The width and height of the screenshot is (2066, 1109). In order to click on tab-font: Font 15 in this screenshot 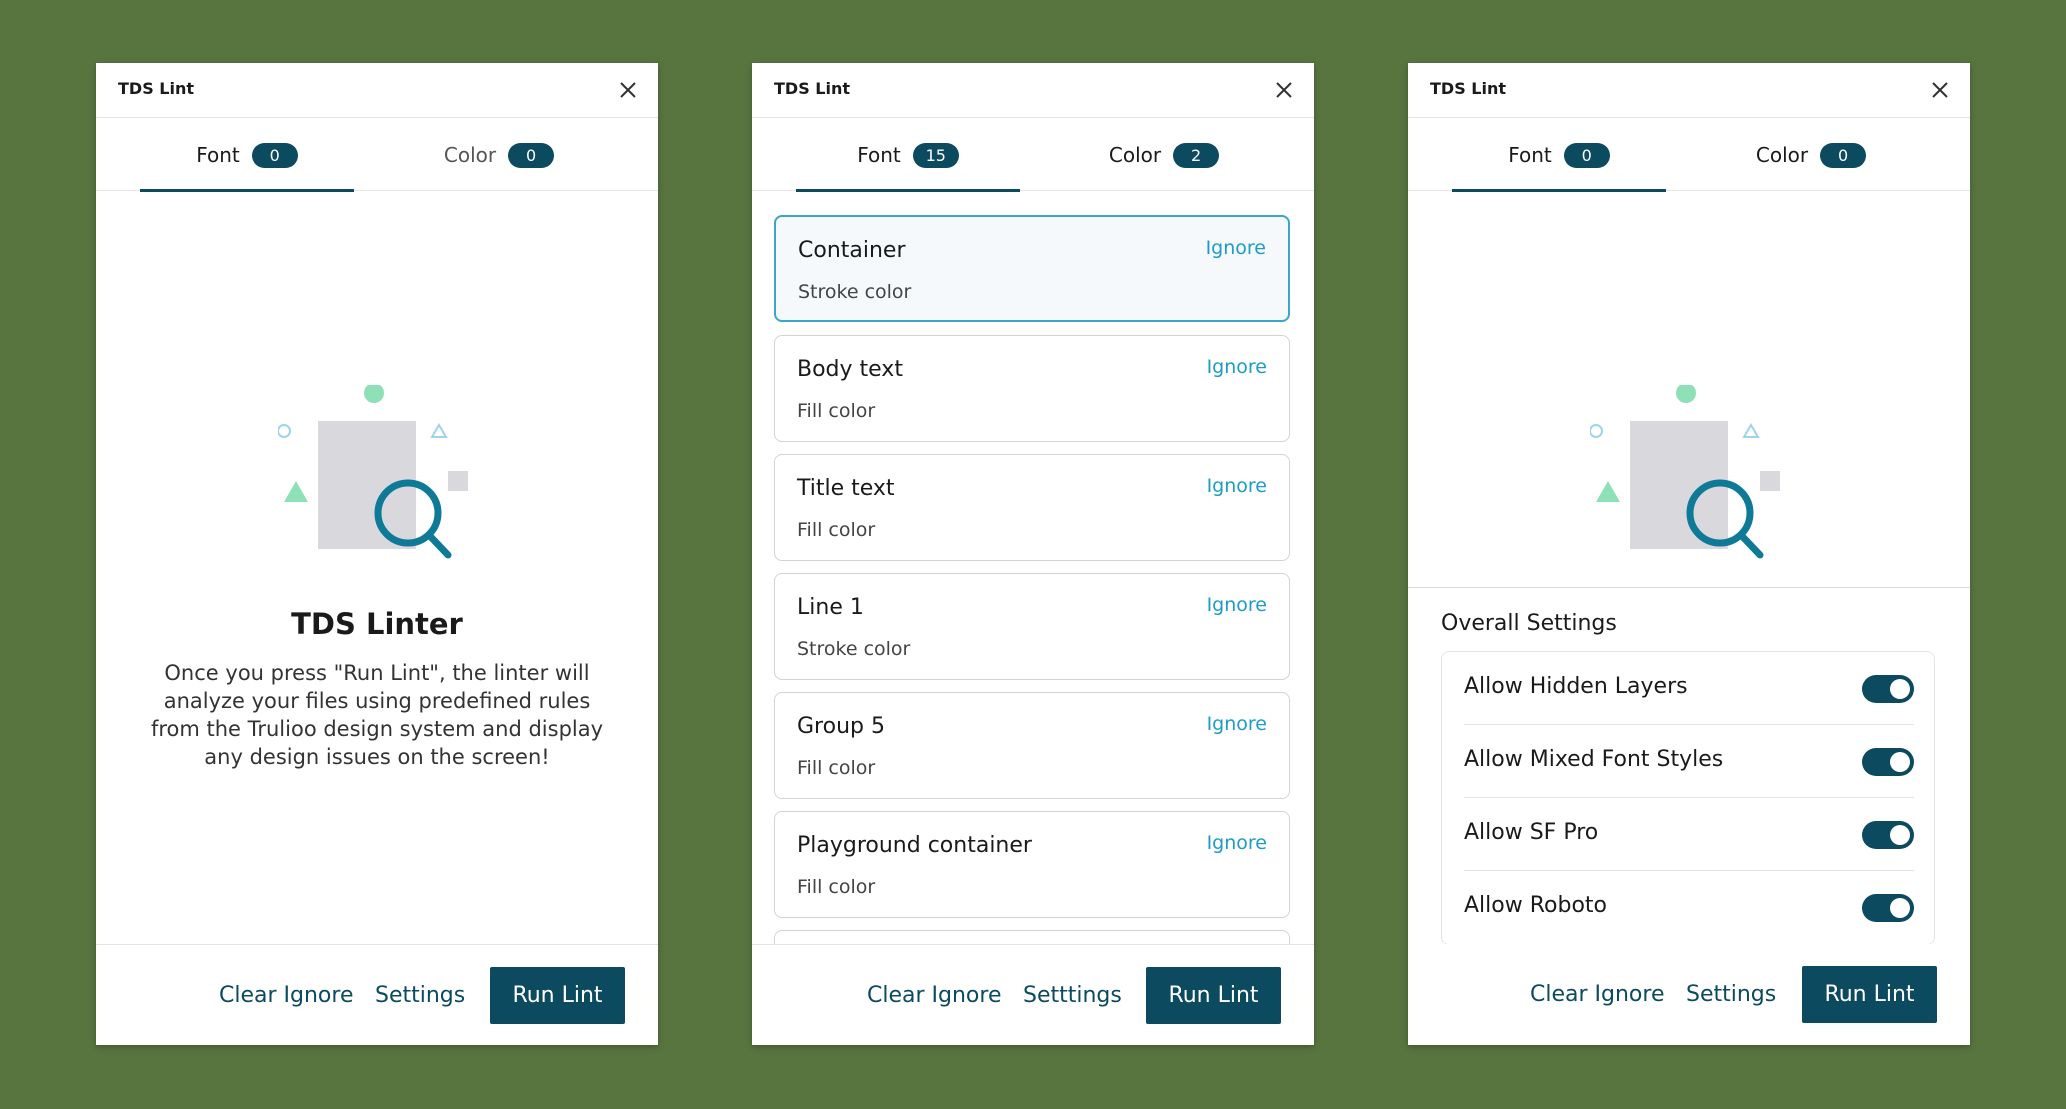, I will do `click(908, 155)`.